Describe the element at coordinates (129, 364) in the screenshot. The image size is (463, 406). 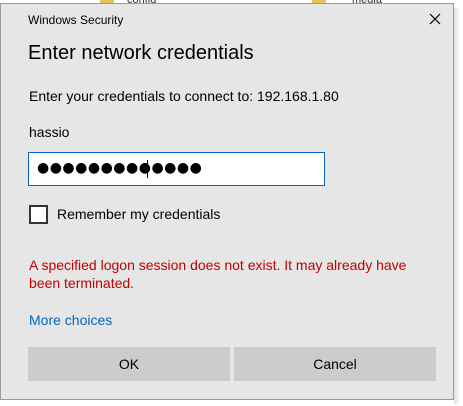
I see `ok-button: OK` at that location.